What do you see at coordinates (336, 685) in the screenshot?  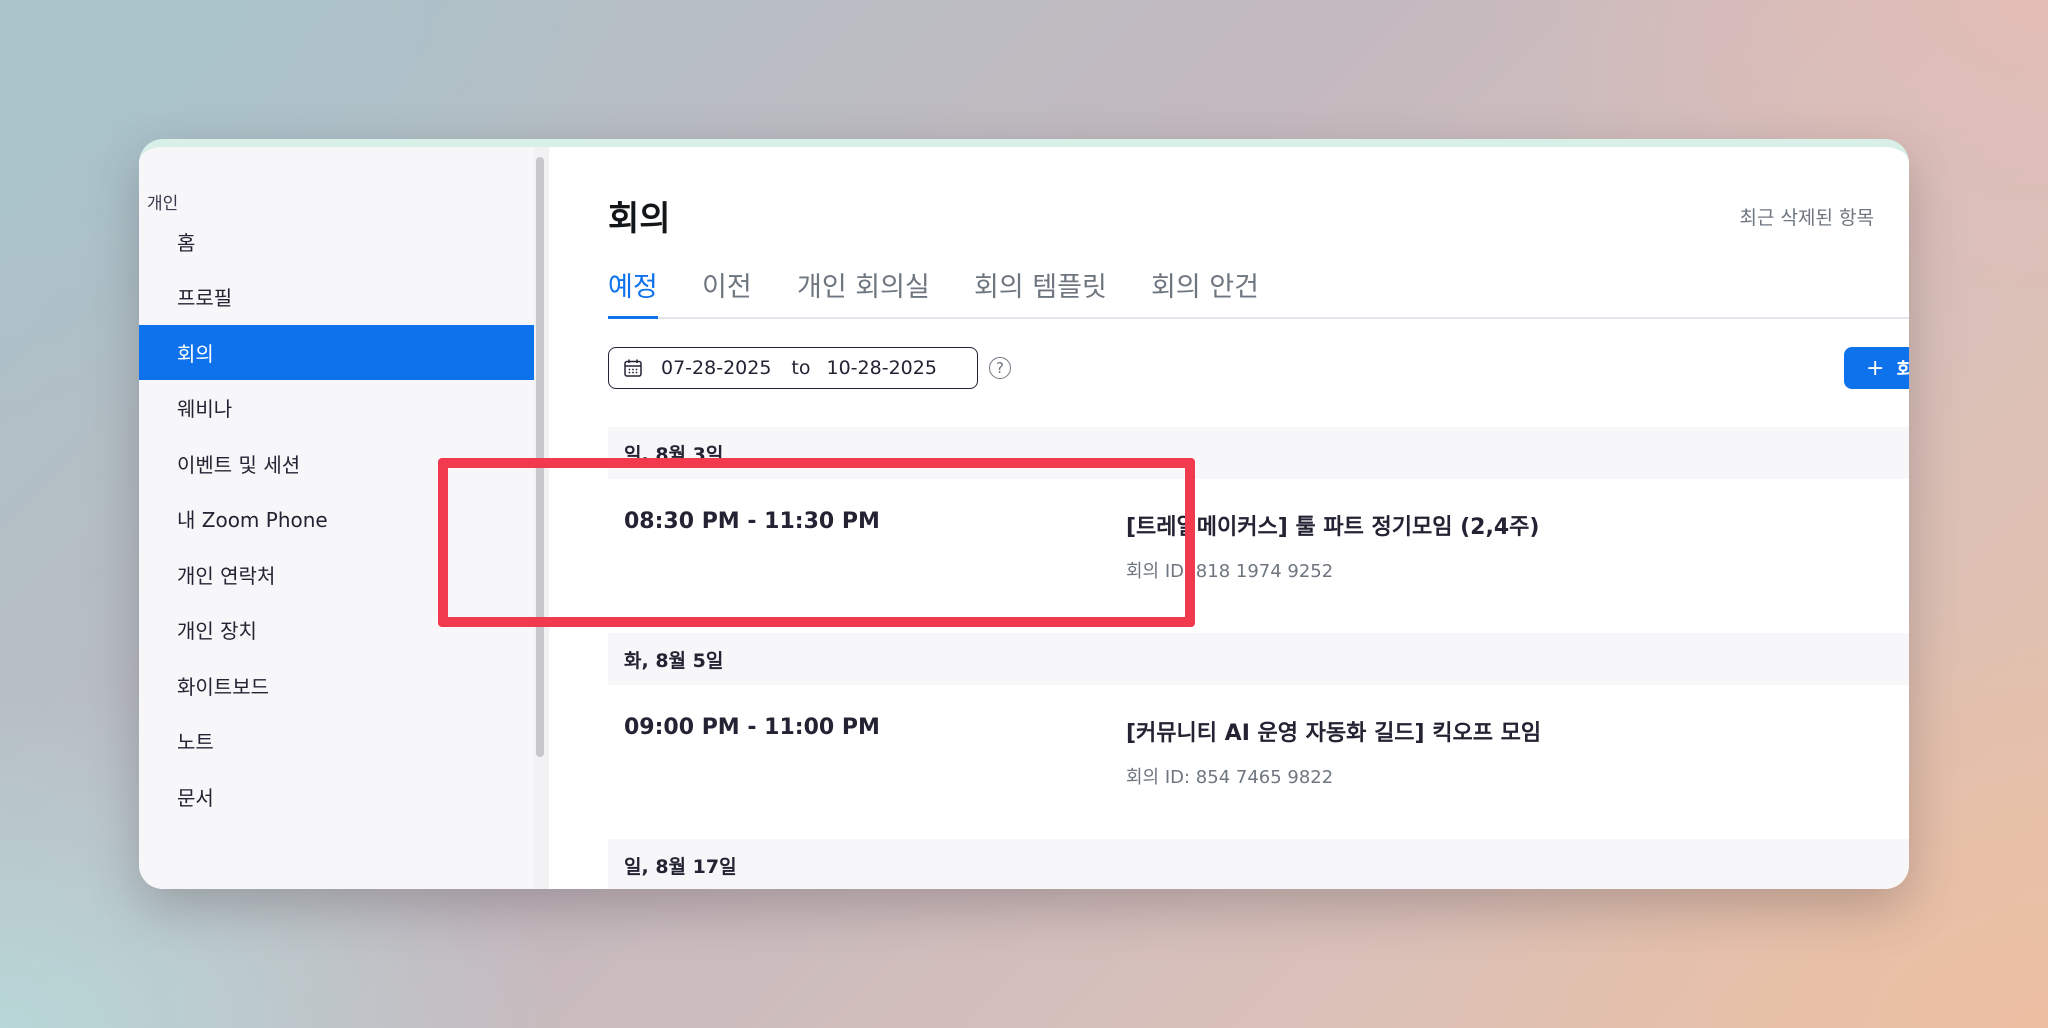 I see `sidebar-item-whiteboards: 화이트보드` at bounding box center [336, 685].